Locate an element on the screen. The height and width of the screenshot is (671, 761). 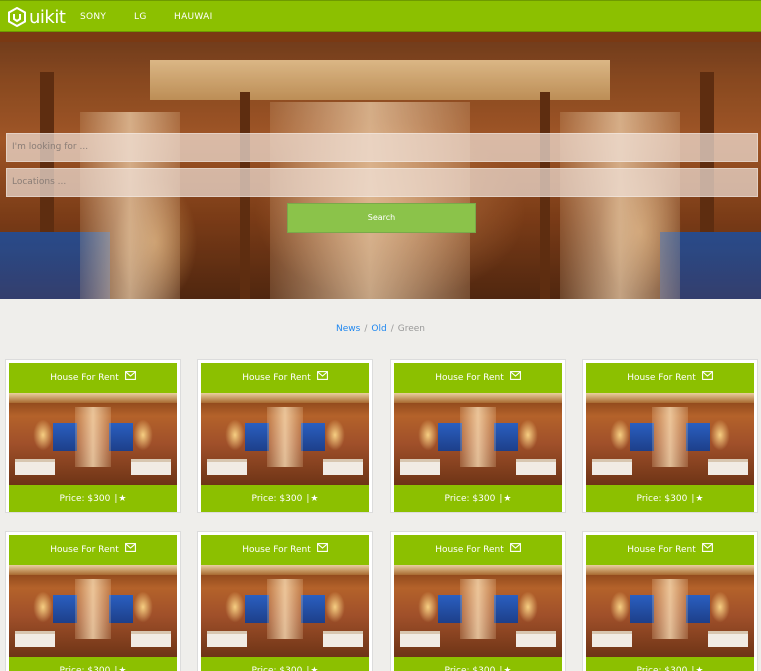
breadcrumb-link-old: Old is located at coordinates (378, 329).